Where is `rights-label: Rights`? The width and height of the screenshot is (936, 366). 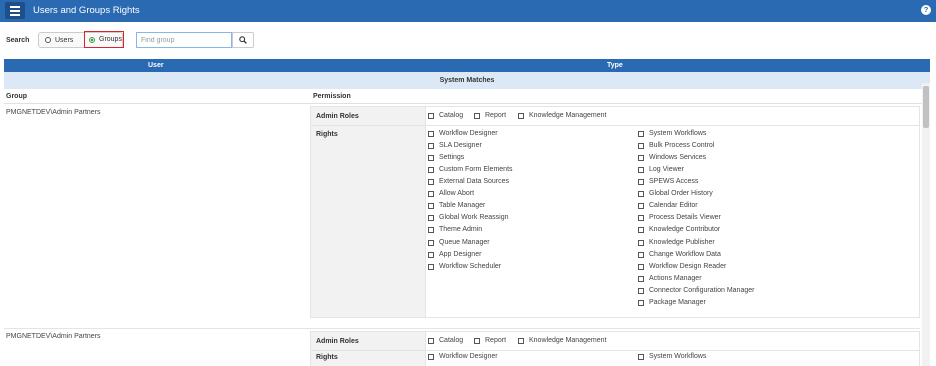
rights-label: Rights is located at coordinates (327, 357).